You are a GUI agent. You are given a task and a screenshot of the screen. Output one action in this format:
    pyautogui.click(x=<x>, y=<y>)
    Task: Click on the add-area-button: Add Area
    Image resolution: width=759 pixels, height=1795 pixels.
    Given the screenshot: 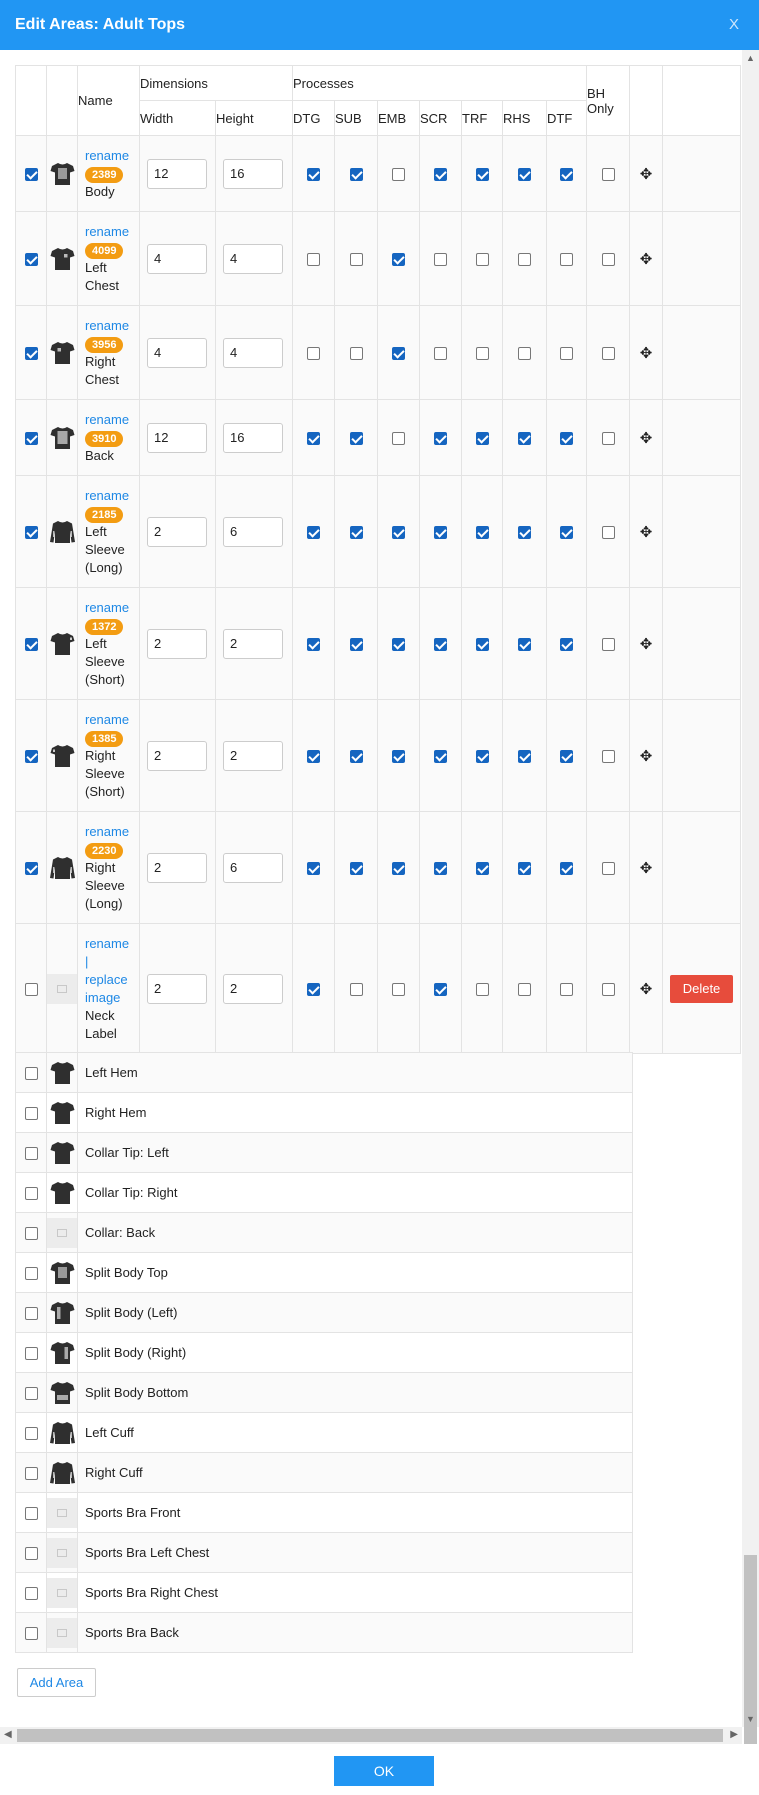 What is the action you would take?
    pyautogui.click(x=56, y=1682)
    